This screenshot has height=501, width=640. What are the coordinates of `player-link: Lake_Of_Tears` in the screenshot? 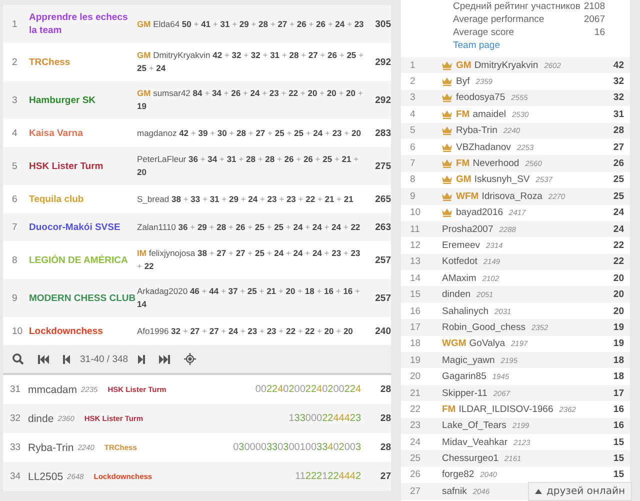 It's located at (474, 426).